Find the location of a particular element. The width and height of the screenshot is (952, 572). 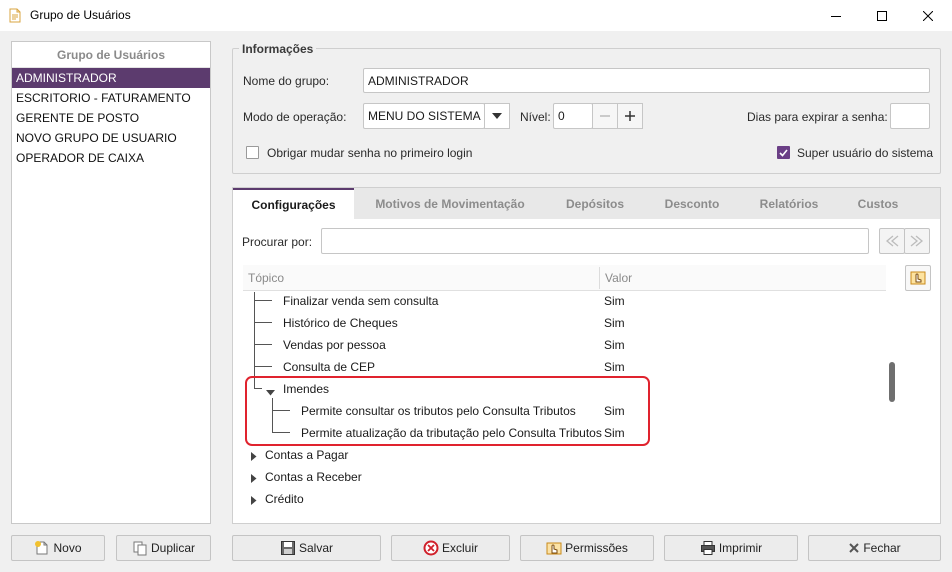

checkmark-icon is located at coordinates (783, 152).